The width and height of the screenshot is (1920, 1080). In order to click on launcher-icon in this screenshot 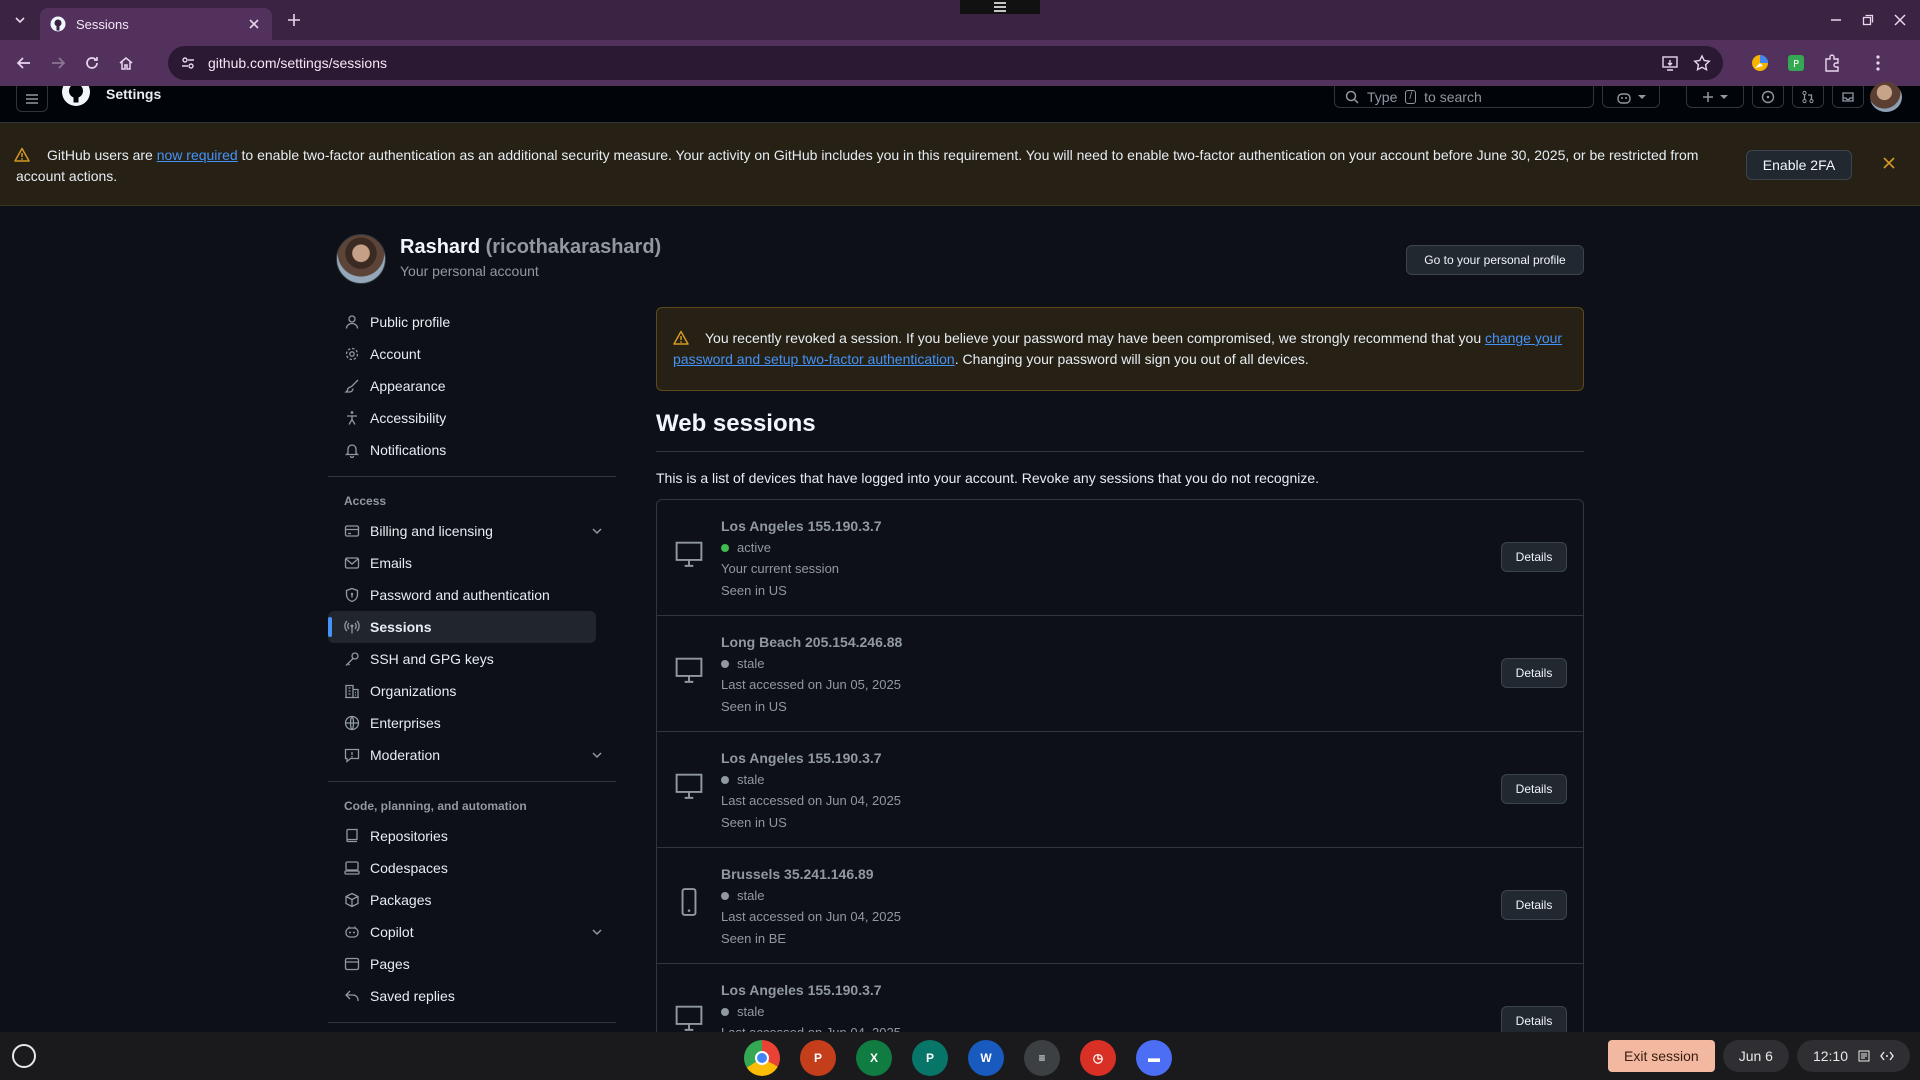, I will do `click(24, 1056)`.